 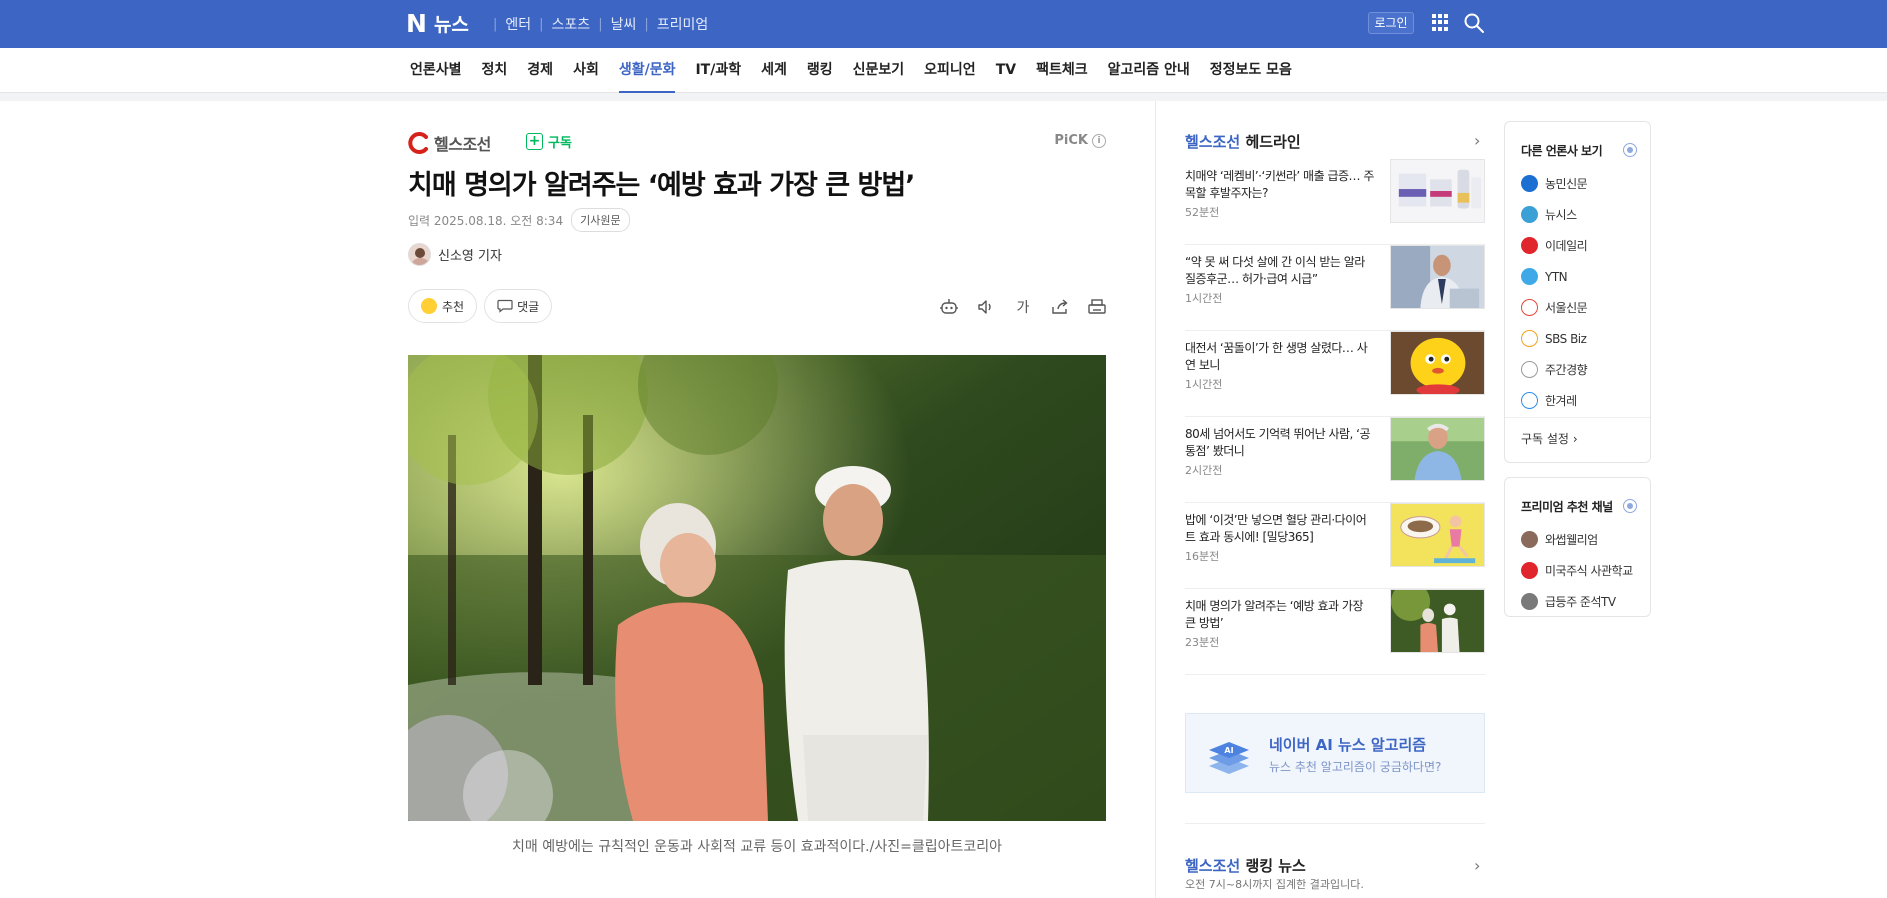 What do you see at coordinates (1577, 539) in the screenshot?
I see `premium-channel-item: 와썹웰리엄` at bounding box center [1577, 539].